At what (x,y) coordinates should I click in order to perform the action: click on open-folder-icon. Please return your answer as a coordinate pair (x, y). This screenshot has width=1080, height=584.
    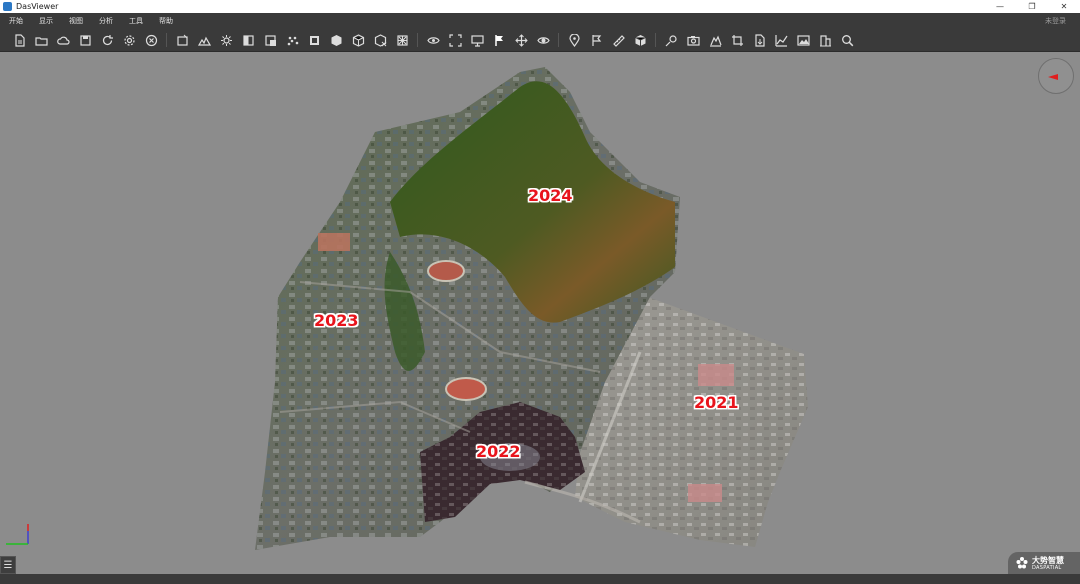
    Looking at the image, I should click on (41, 41).